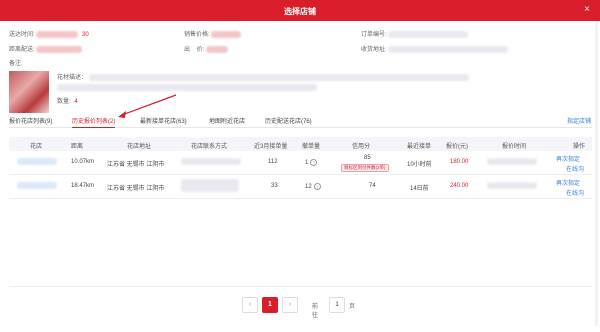 Image resolution: width=600 pixels, height=332 pixels. What do you see at coordinates (22, 35) in the screenshot?
I see `delivery-time-label: 送达时间:` at bounding box center [22, 35].